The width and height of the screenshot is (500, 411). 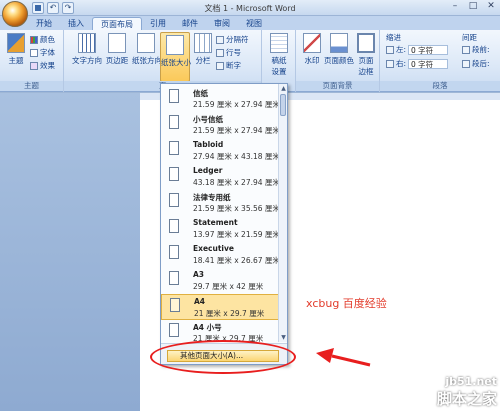 What do you see at coordinates (283, 105) in the screenshot?
I see `scroll-thumb` at bounding box center [283, 105].